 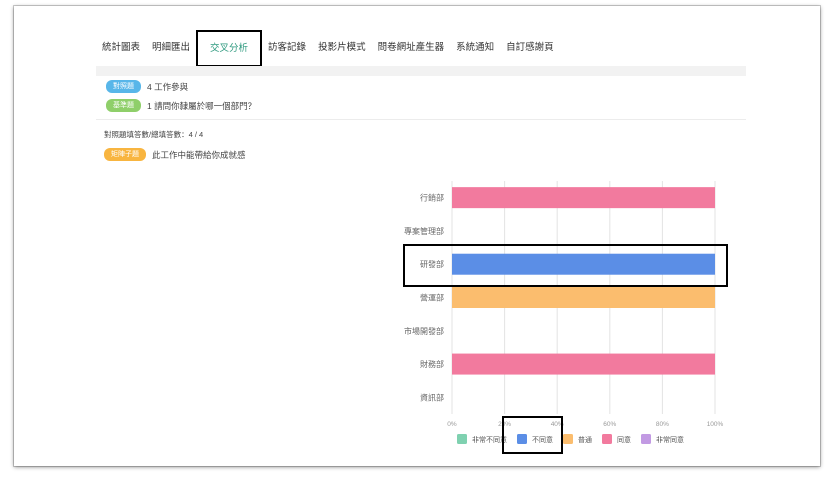 I want to click on x-tick-label: 100%, so click(x=715, y=424).